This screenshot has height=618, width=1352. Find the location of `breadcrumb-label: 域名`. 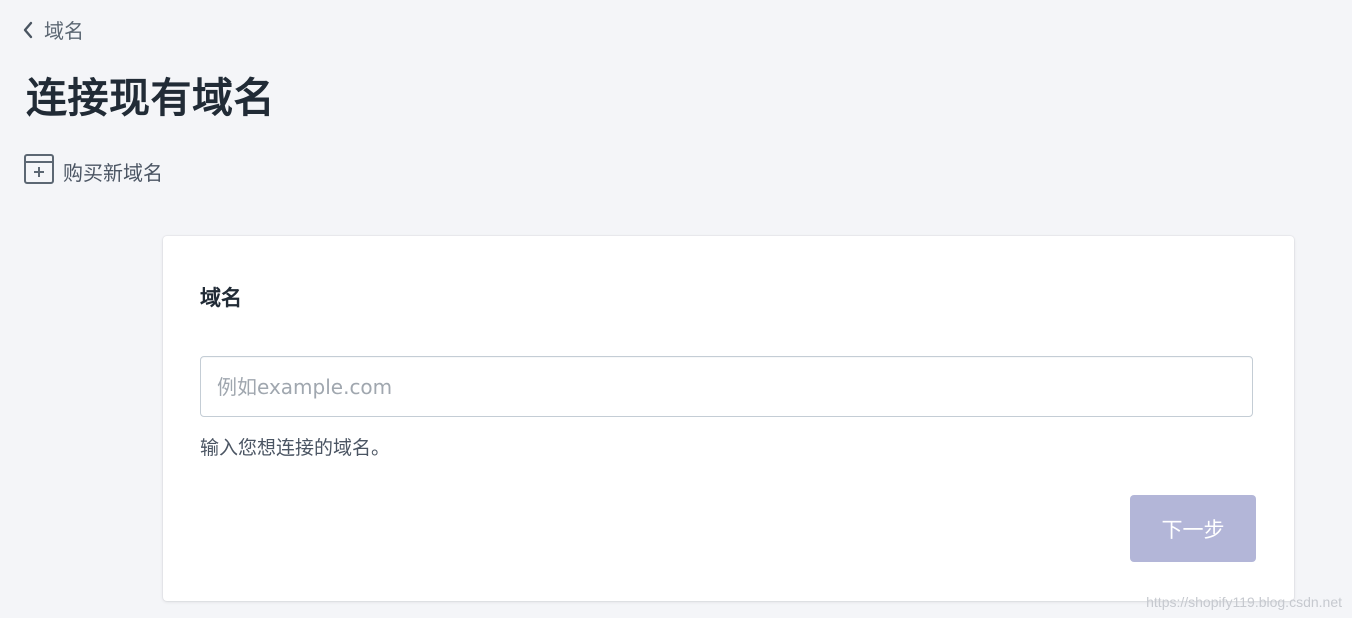

breadcrumb-label: 域名 is located at coordinates (64, 31).